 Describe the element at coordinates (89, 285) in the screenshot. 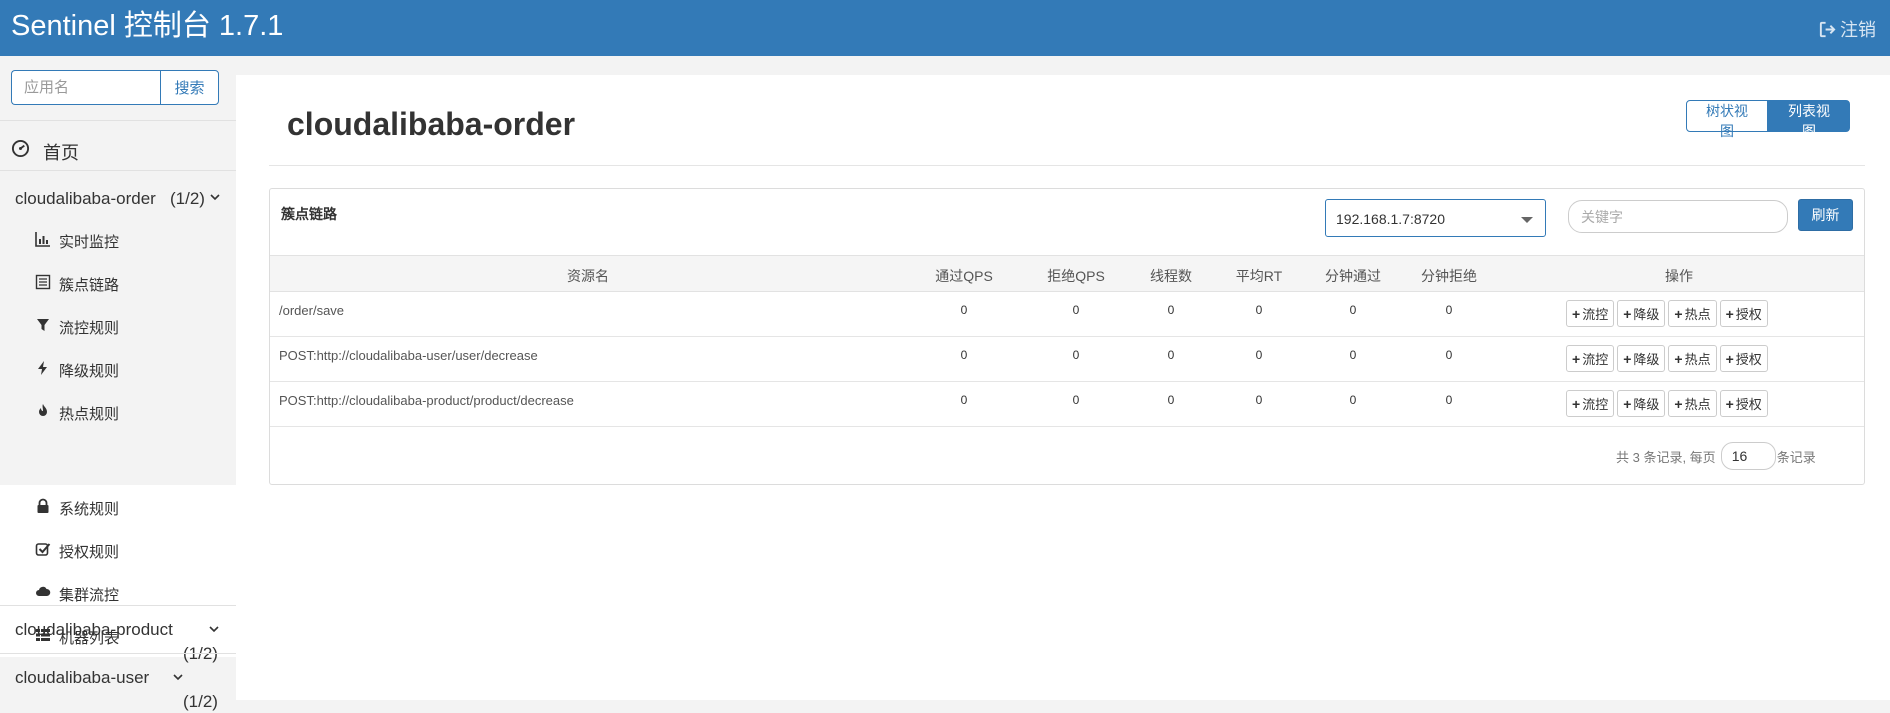

I see `sidebar-item-label: 簇点链路` at that location.